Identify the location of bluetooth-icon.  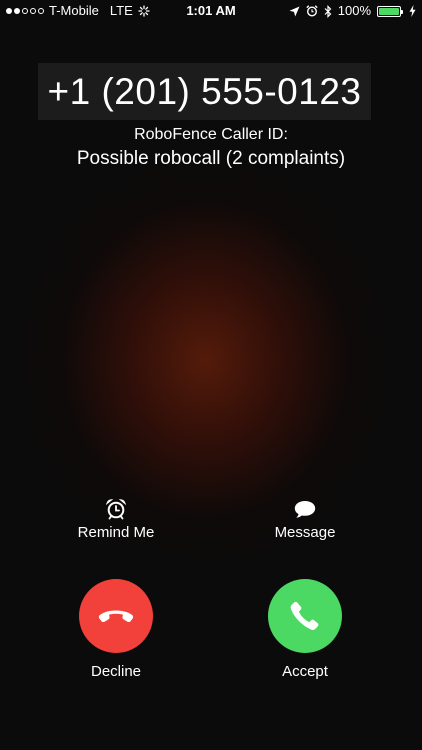
(328, 11).